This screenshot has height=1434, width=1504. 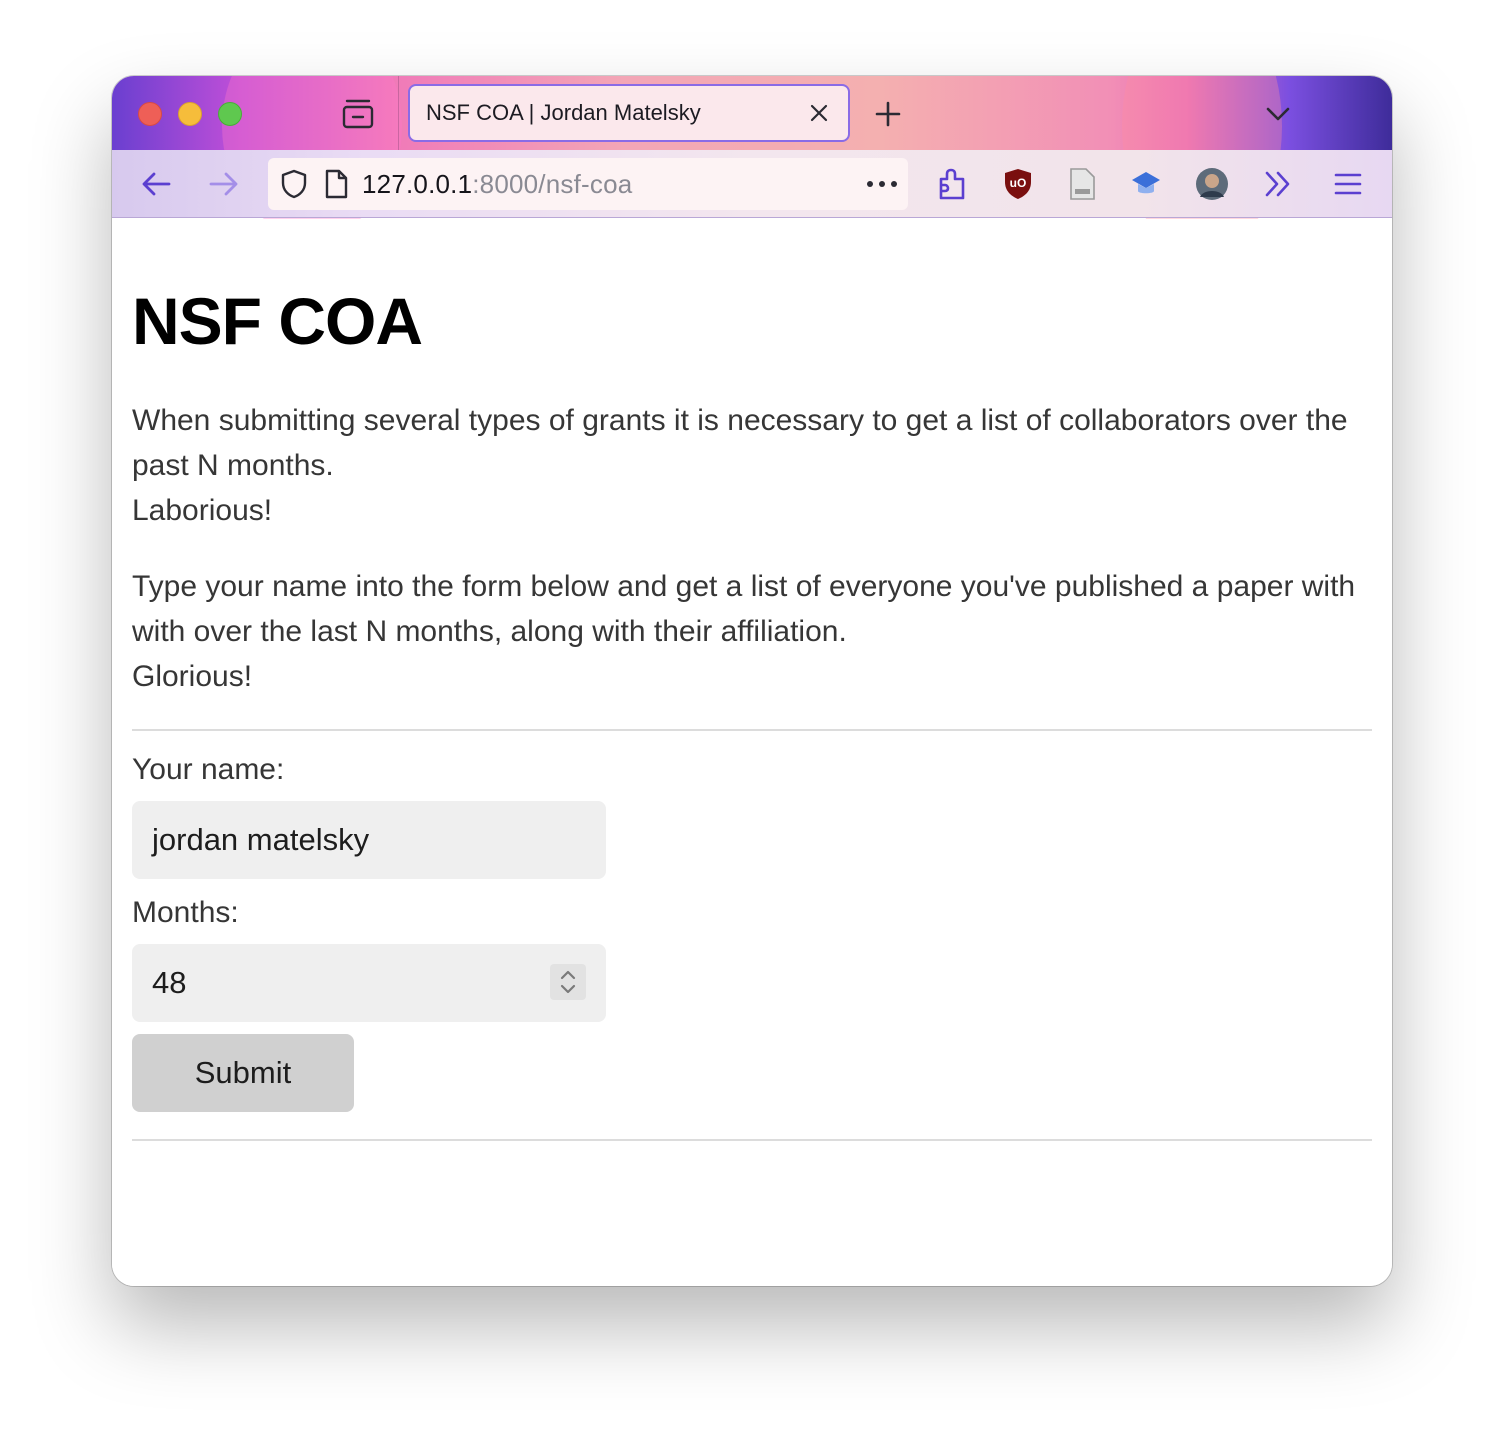 What do you see at coordinates (277, 321) in the screenshot?
I see `page-title: NSF COA` at bounding box center [277, 321].